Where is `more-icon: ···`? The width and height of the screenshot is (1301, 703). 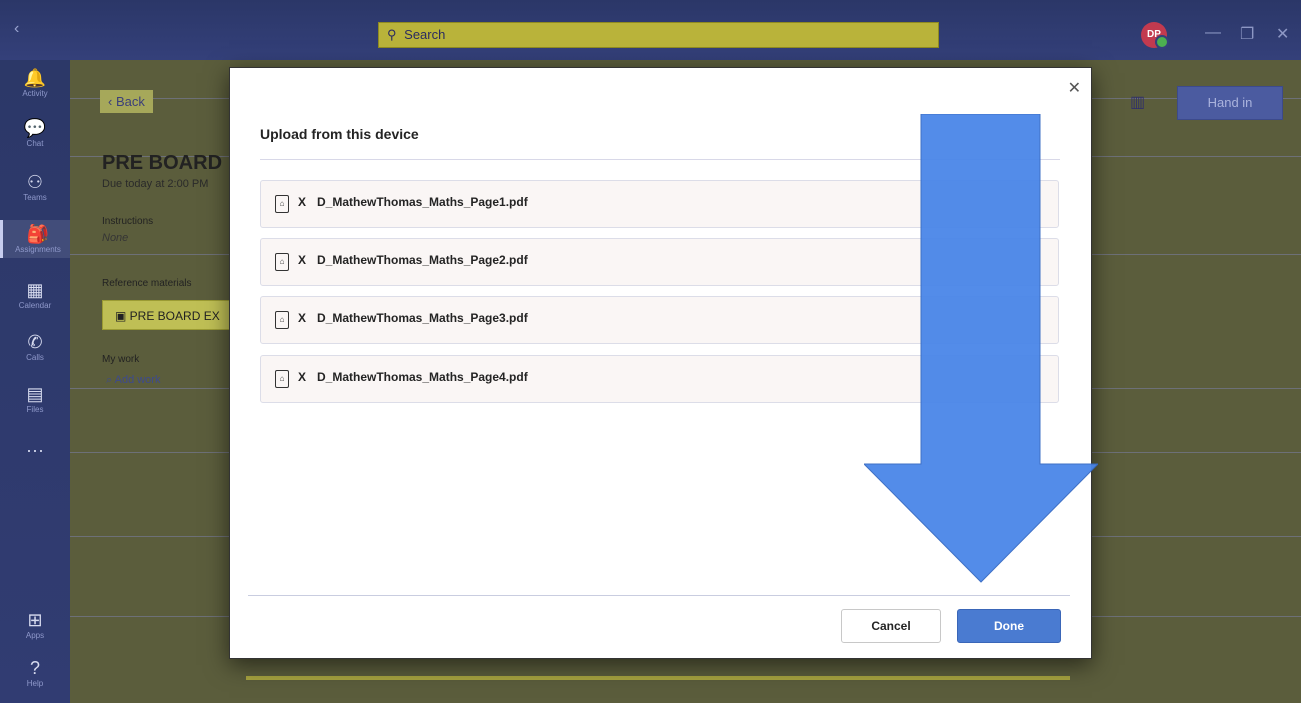 more-icon: ··· is located at coordinates (35, 450).